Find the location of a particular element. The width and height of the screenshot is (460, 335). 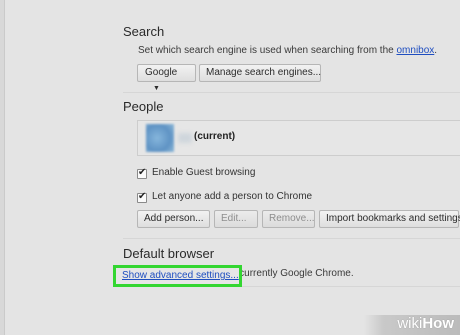

search-section-title: Search is located at coordinates (144, 31).